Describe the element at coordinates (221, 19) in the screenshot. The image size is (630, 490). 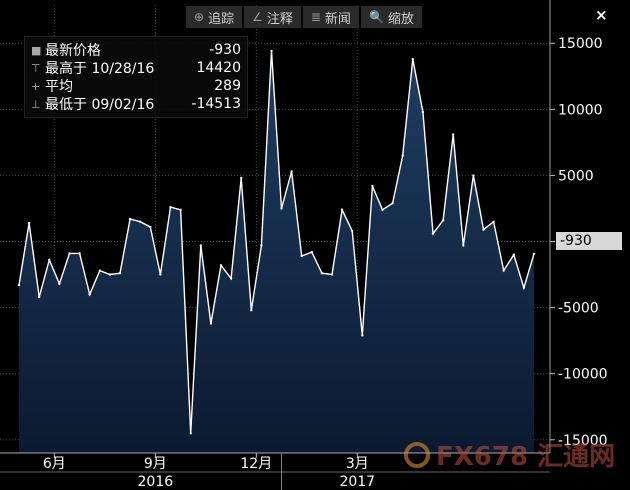
I see `track-label: 追踪` at that location.